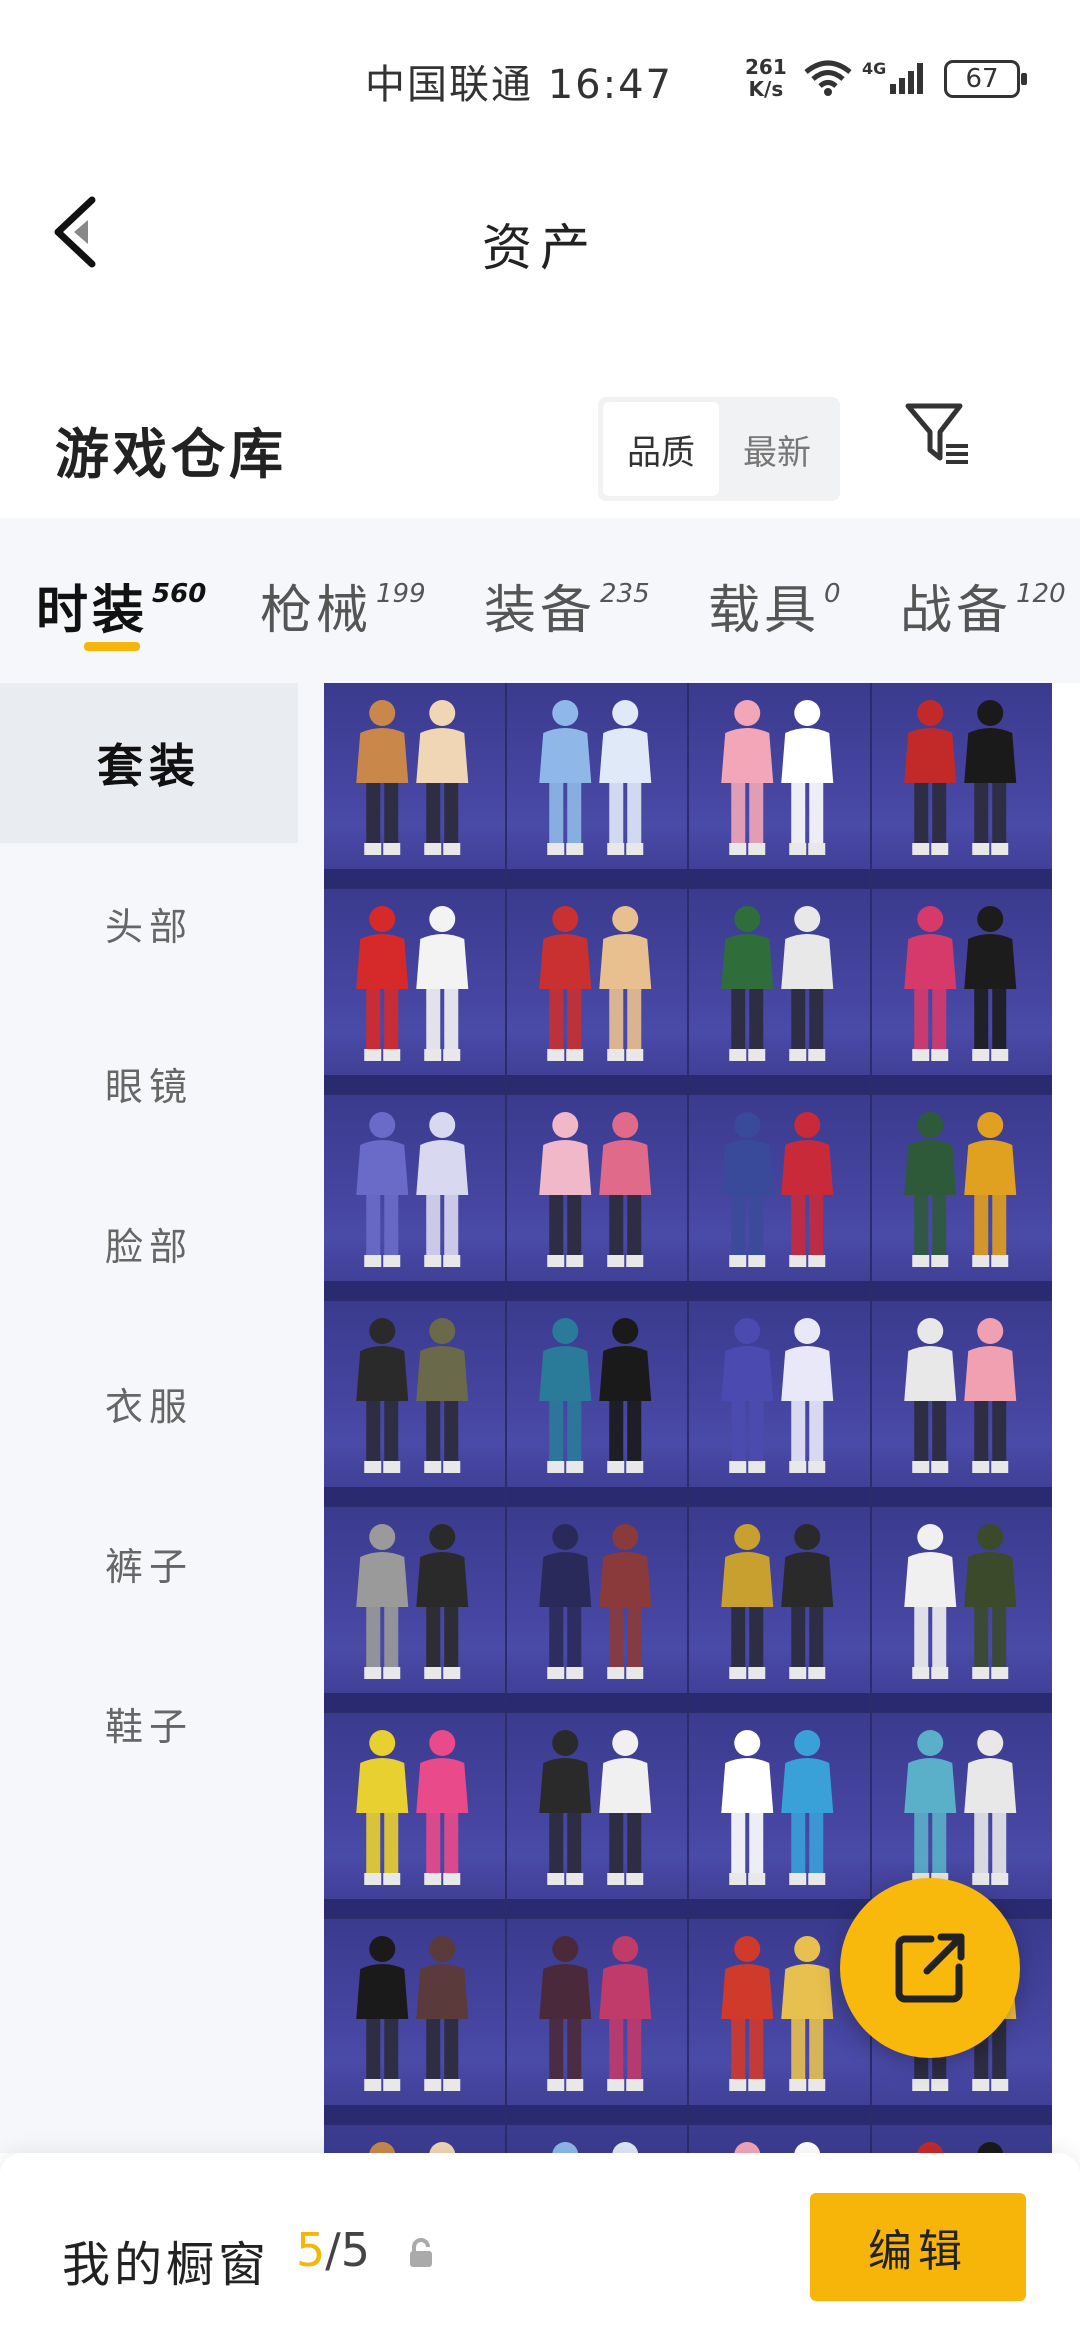  Describe the element at coordinates (930, 1968) in the screenshot. I see `share-fab` at that location.